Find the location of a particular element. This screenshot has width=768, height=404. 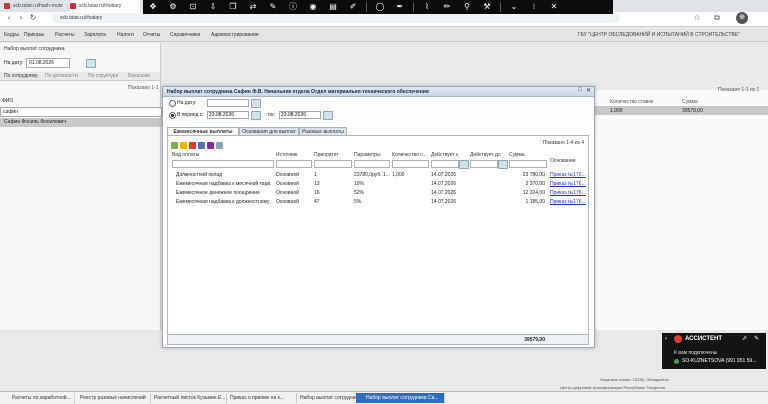

maximize-icon: □ is located at coordinates (580, 90).